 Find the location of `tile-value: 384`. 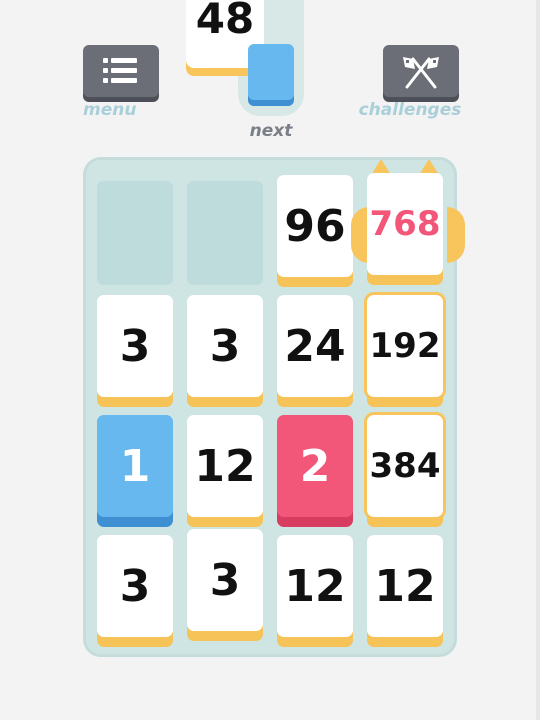

tile-value: 384 is located at coordinates (405, 466).